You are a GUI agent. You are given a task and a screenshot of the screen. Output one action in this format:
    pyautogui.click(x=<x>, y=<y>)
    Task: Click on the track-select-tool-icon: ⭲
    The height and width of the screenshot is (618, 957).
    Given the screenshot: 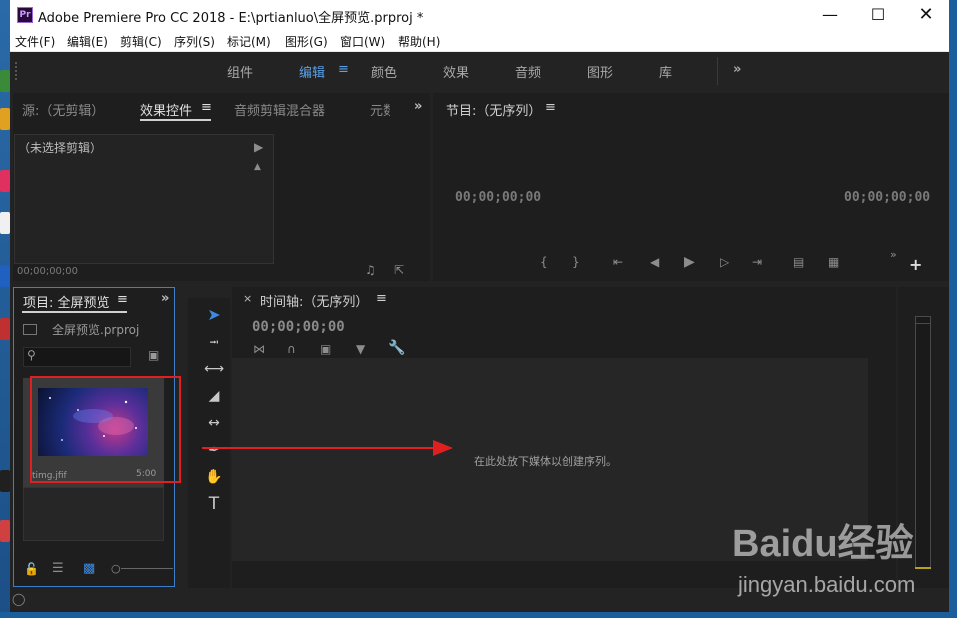 What is the action you would take?
    pyautogui.click(x=214, y=342)
    